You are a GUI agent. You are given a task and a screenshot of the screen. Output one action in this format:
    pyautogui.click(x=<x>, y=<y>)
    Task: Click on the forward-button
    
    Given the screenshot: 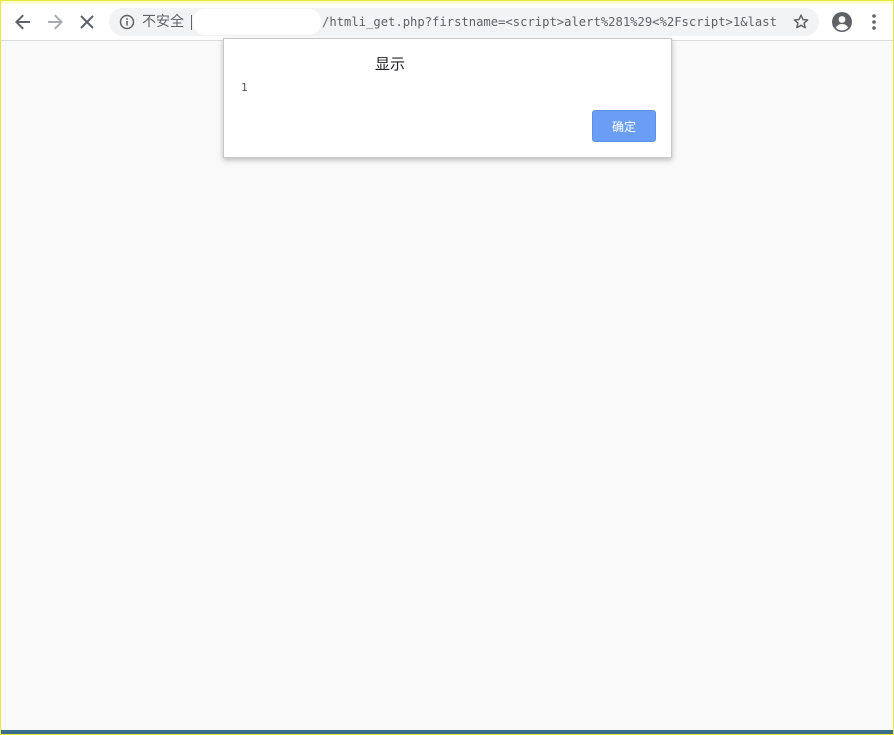 What is the action you would take?
    pyautogui.click(x=55, y=22)
    